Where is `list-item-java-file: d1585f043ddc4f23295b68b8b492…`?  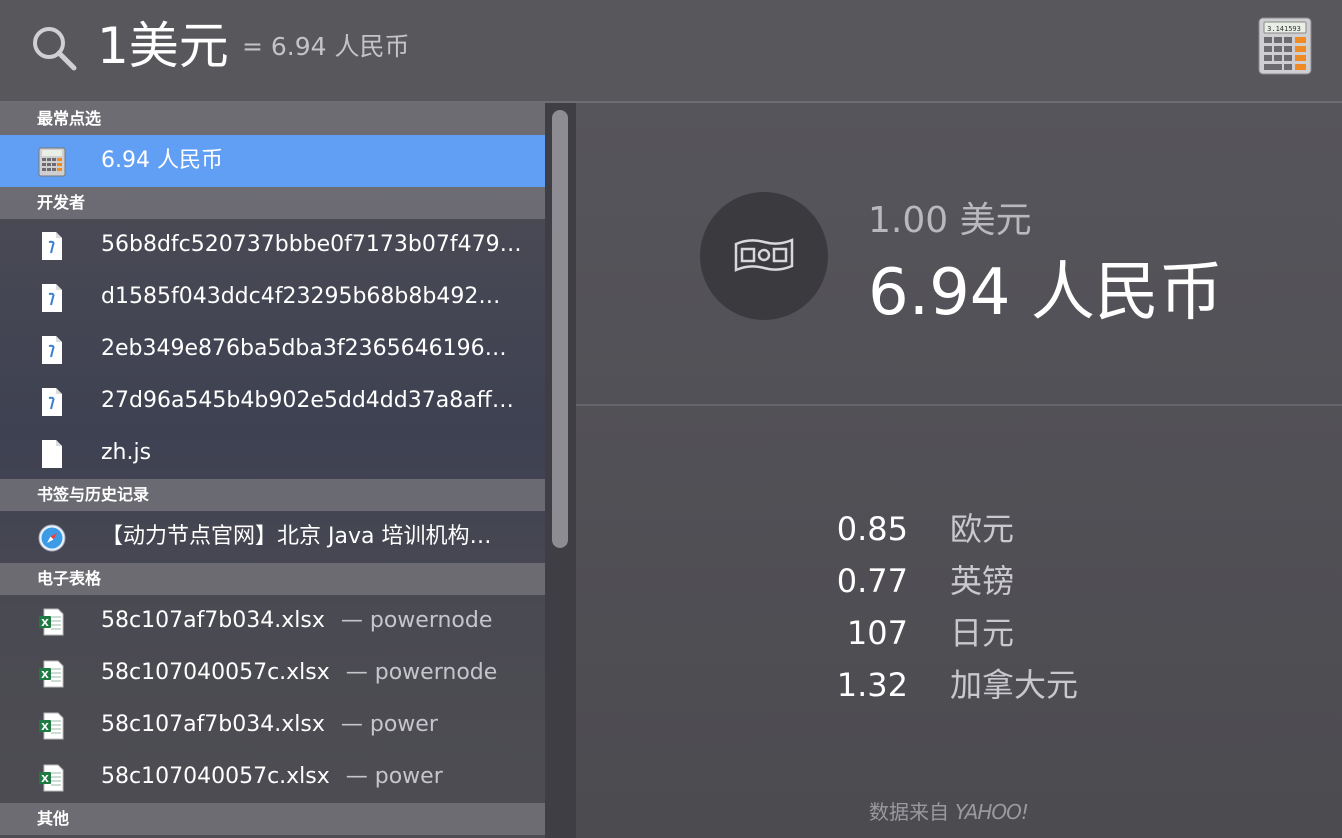
list-item-java-file: d1585f043ddc4f23295b68b8b492… is located at coordinates (272, 297).